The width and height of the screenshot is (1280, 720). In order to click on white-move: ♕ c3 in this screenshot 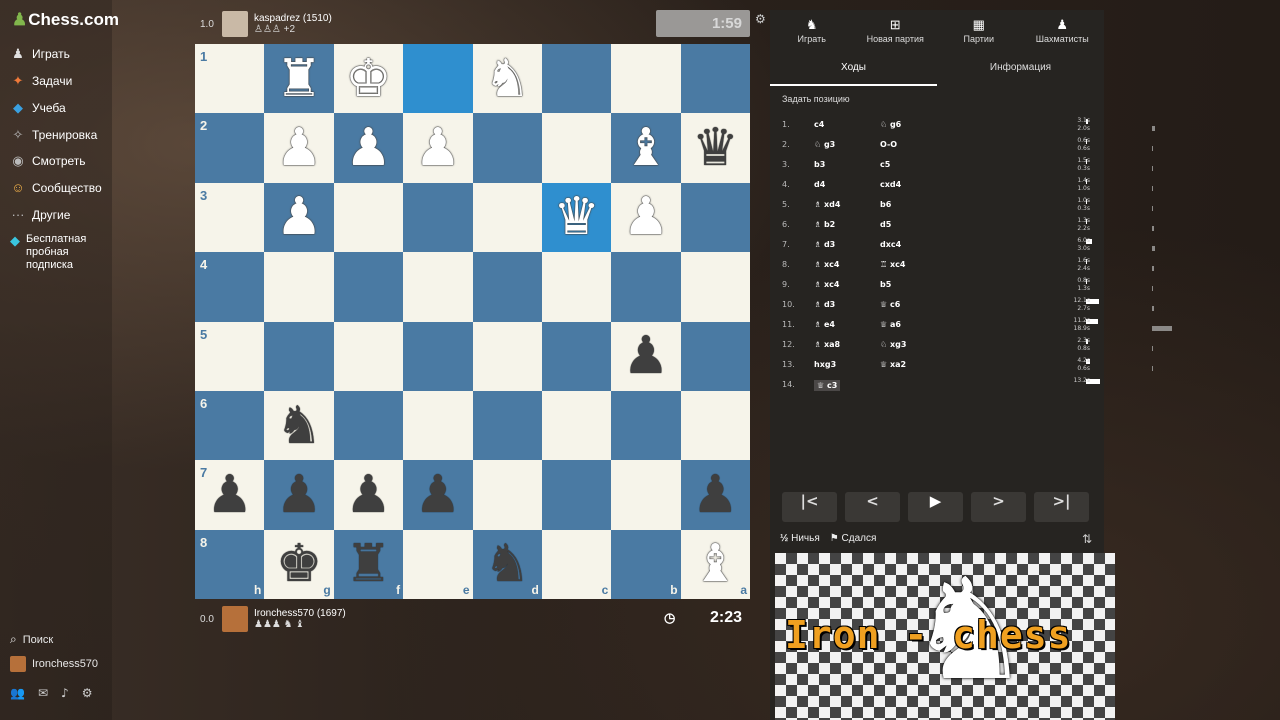, I will do `click(827, 385)`.